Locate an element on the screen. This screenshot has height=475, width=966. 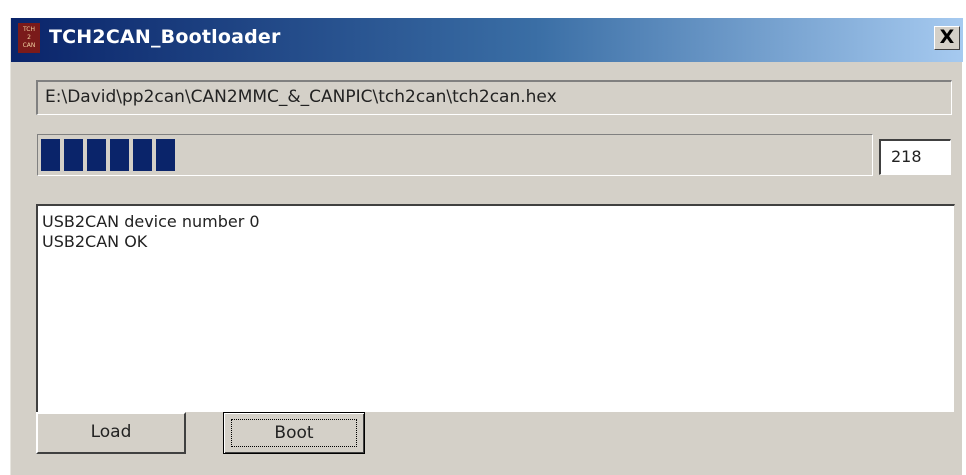
boot-button: Boot is located at coordinates (294, 433).